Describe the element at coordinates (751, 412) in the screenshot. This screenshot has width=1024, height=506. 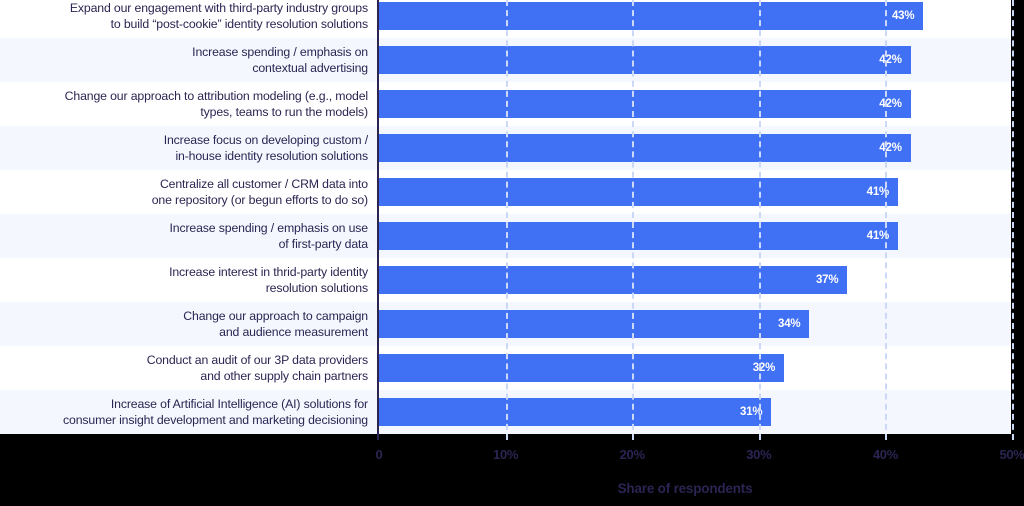
I see `bar-value-label: 31%` at that location.